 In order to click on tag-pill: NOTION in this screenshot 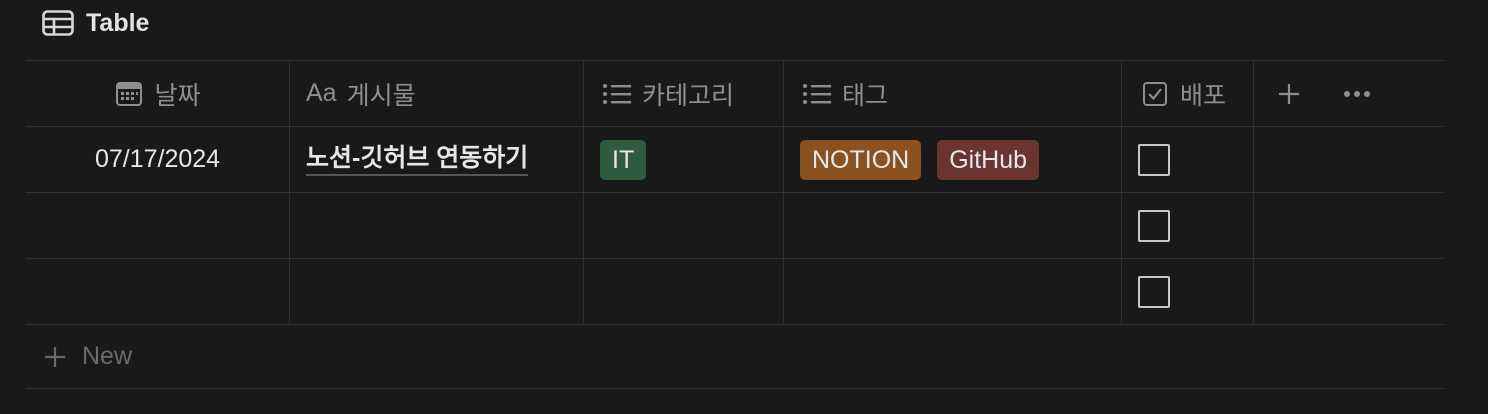, I will do `click(861, 159)`.